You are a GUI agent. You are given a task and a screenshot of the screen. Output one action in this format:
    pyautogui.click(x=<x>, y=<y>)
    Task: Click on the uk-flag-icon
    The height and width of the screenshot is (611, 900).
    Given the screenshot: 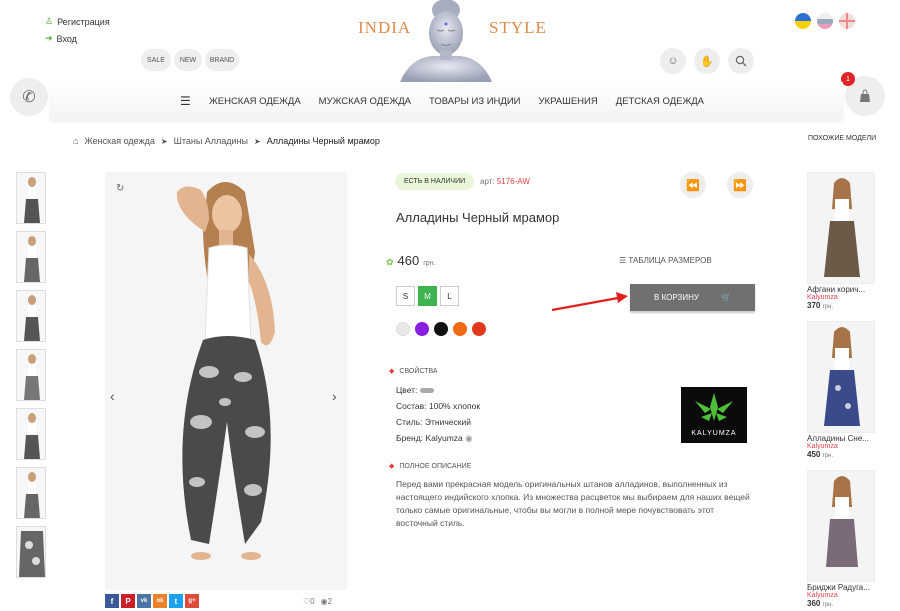 What is the action you would take?
    pyautogui.click(x=847, y=21)
    